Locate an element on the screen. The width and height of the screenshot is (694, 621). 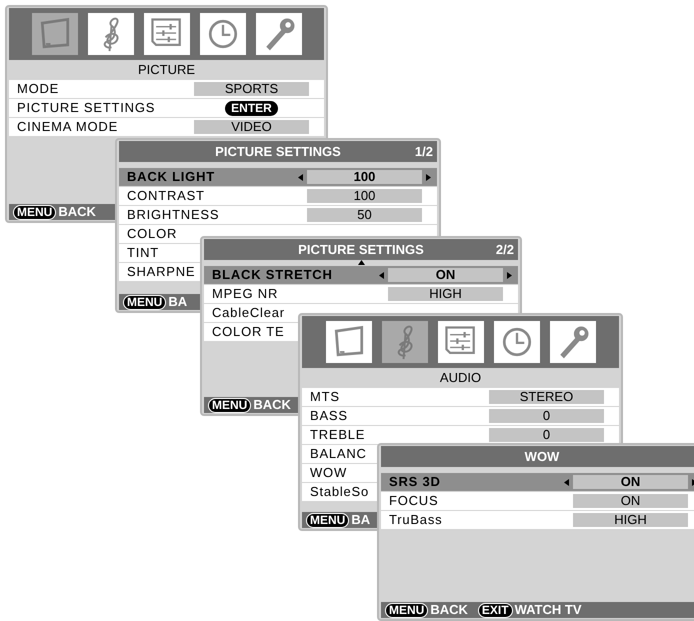
row-label: CableClear is located at coordinates (248, 313).